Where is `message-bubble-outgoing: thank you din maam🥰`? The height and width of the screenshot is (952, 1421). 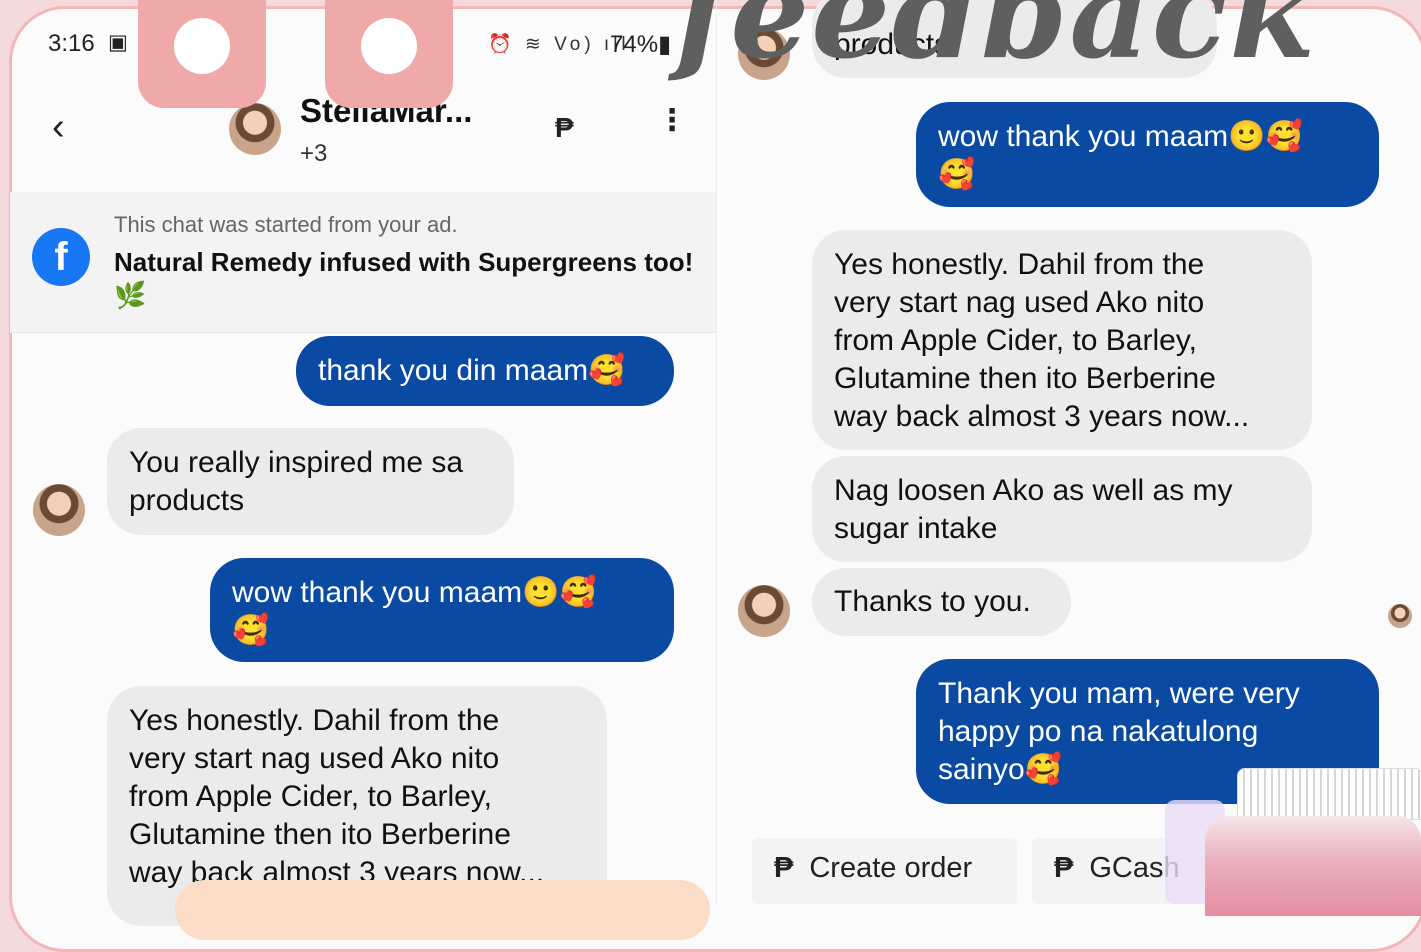 message-bubble-outgoing: thank you din maam🥰 is located at coordinates (485, 371).